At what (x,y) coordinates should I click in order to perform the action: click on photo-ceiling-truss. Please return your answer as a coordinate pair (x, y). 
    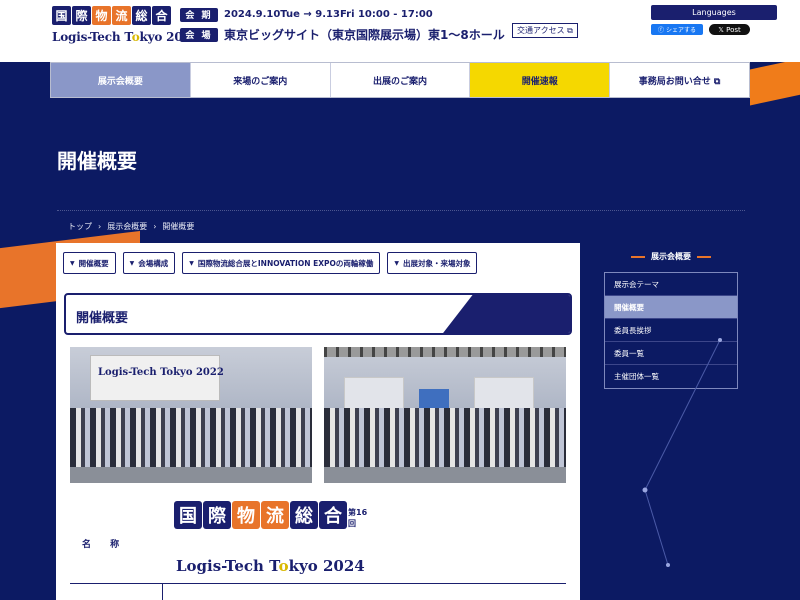
    Looking at the image, I should click on (445, 352).